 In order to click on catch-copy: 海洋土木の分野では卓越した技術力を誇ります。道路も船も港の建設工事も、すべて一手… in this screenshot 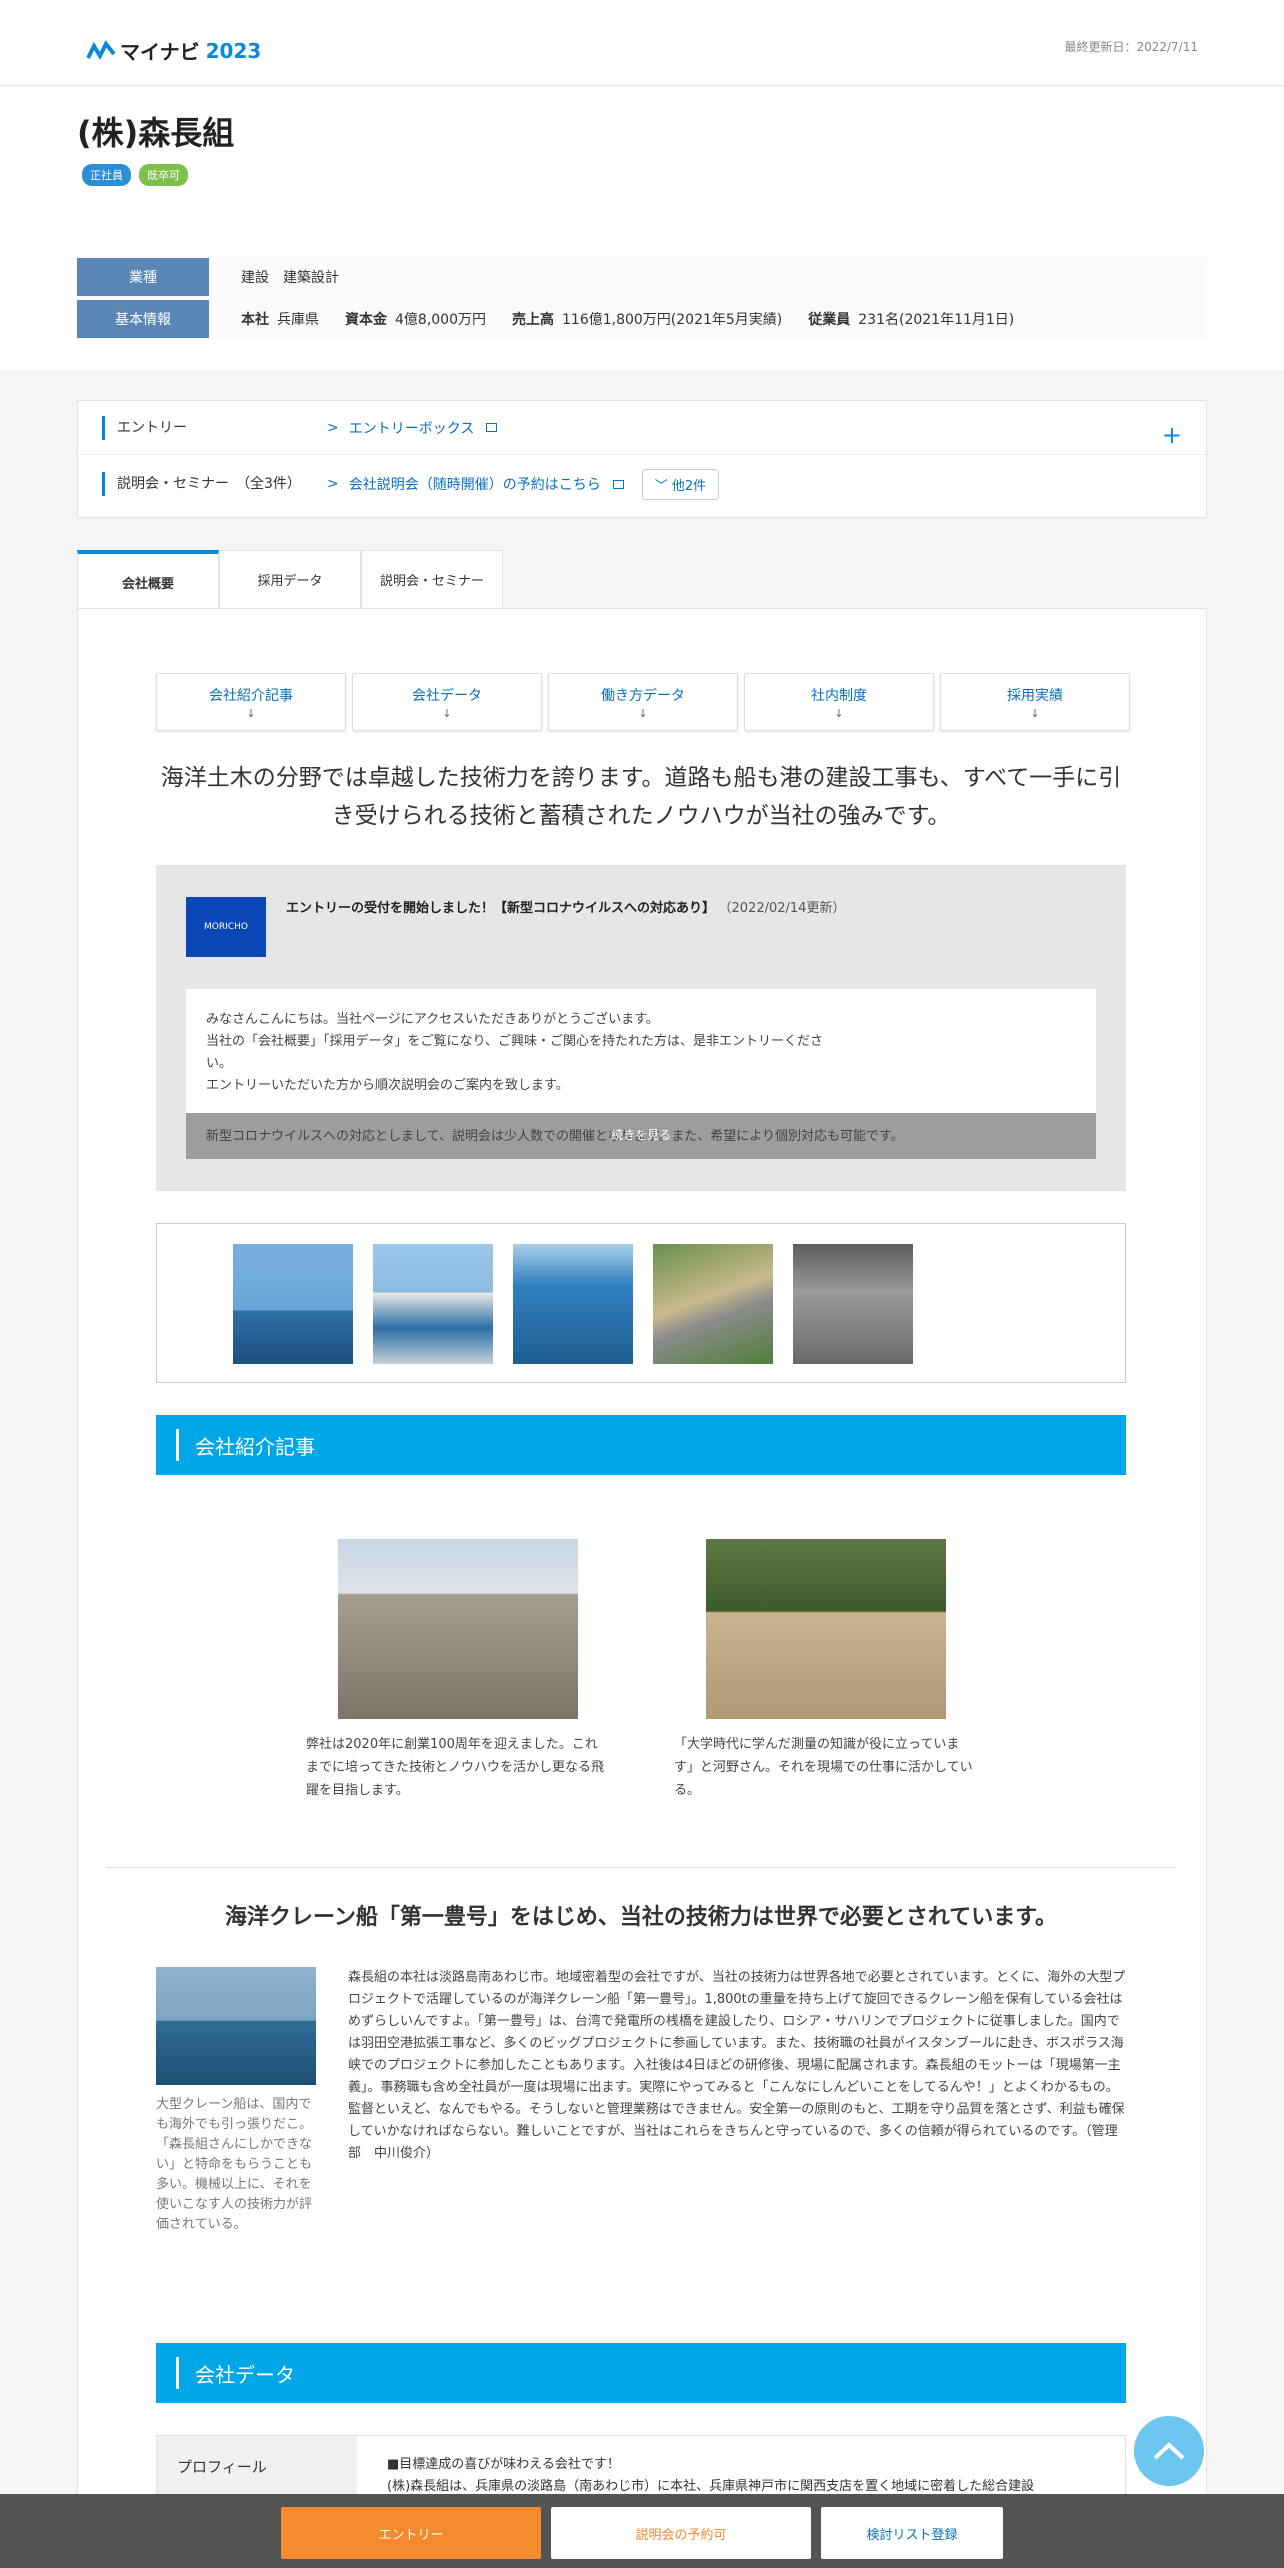, I will do `click(641, 797)`.